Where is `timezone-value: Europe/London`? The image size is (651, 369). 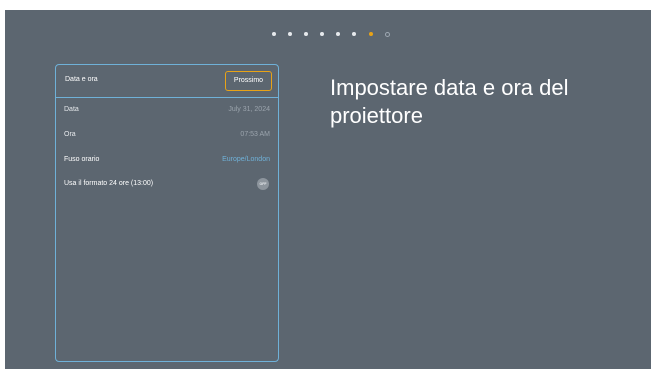 timezone-value: Europe/London is located at coordinates (246, 160).